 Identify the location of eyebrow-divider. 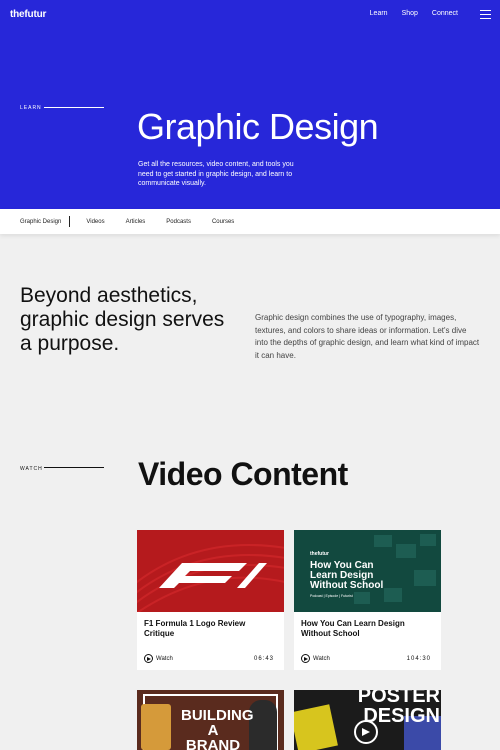
(74, 107).